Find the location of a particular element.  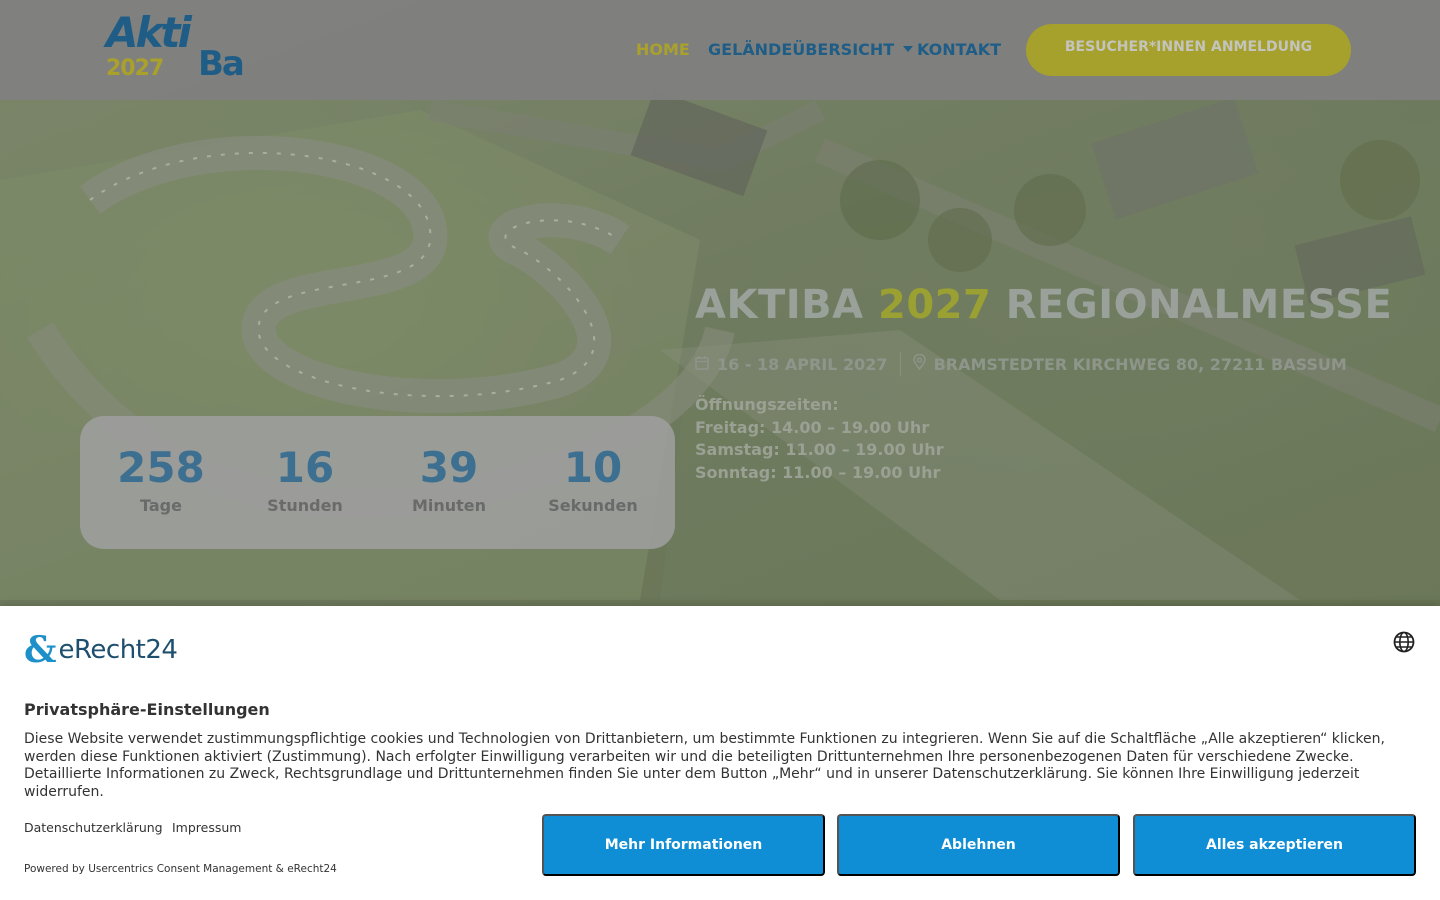

language-globe-icon is located at coordinates (1404, 642).